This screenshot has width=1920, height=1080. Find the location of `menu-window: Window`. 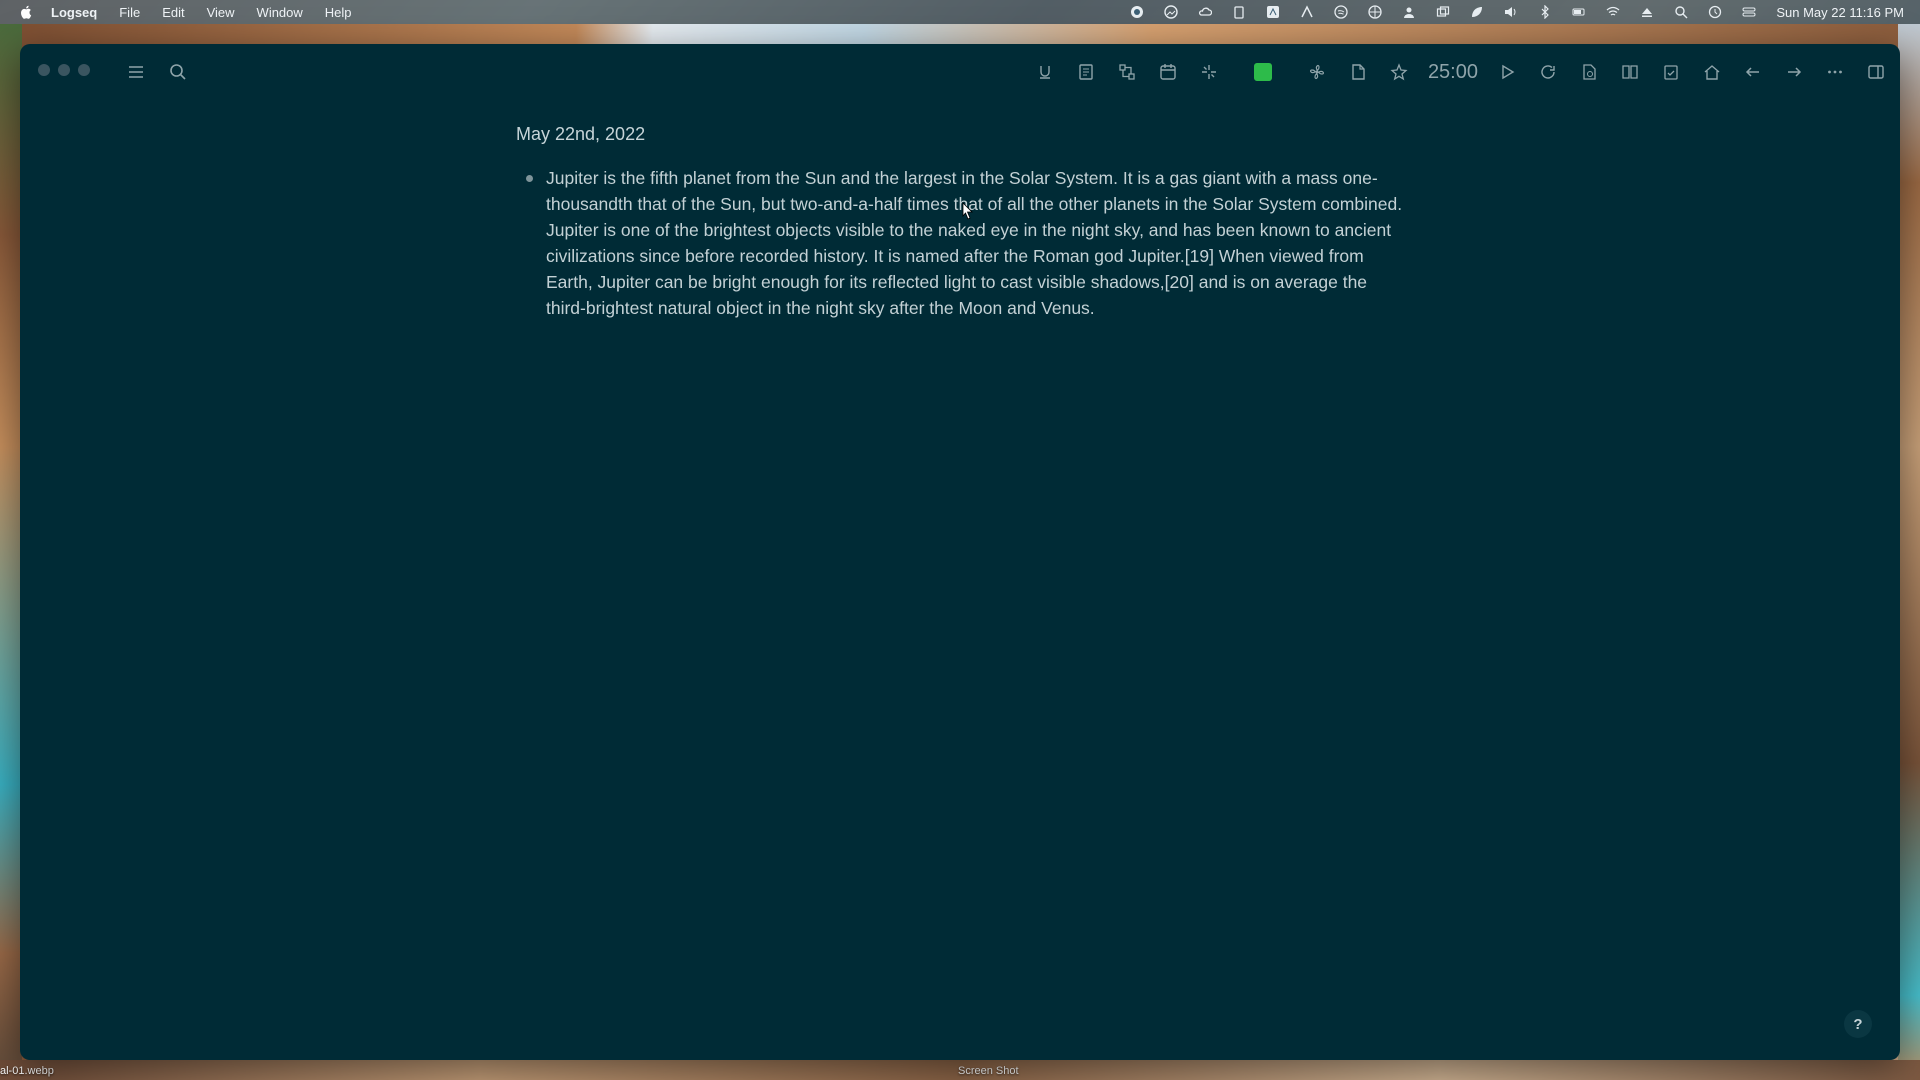

menu-window: Window is located at coordinates (280, 12).